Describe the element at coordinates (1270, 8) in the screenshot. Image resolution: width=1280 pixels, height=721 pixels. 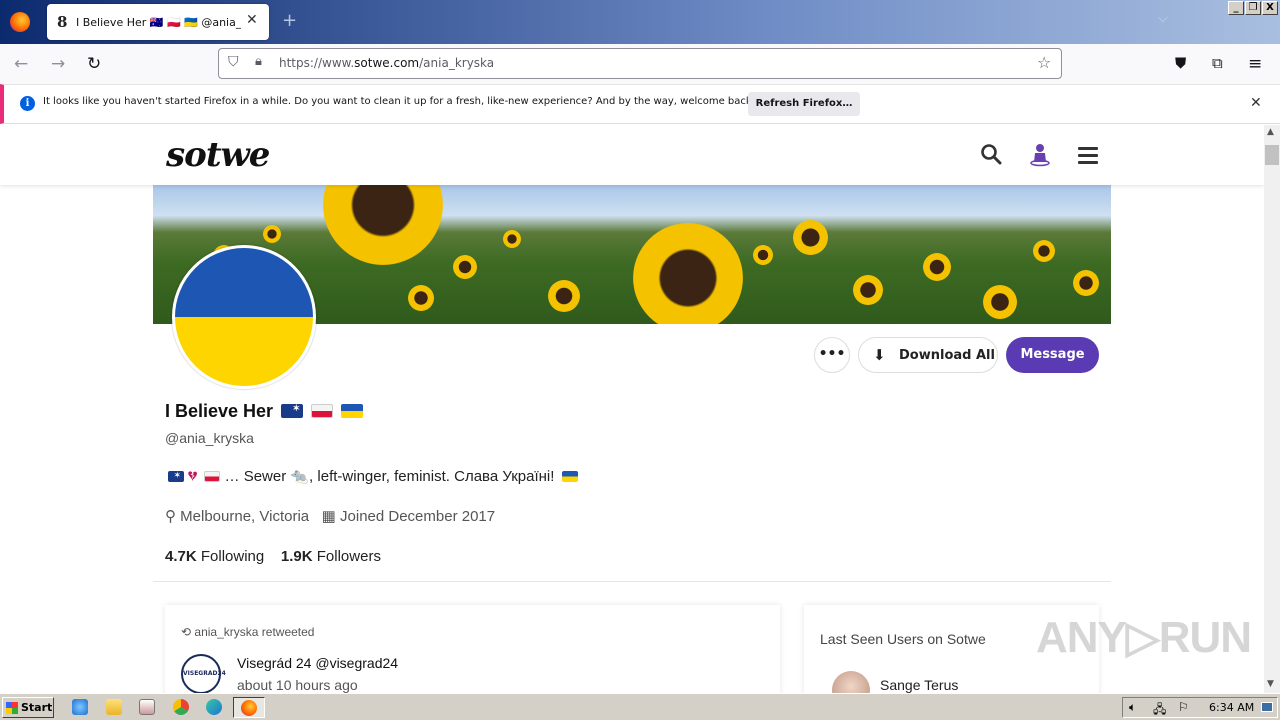
I see `close-window-button: X` at that location.